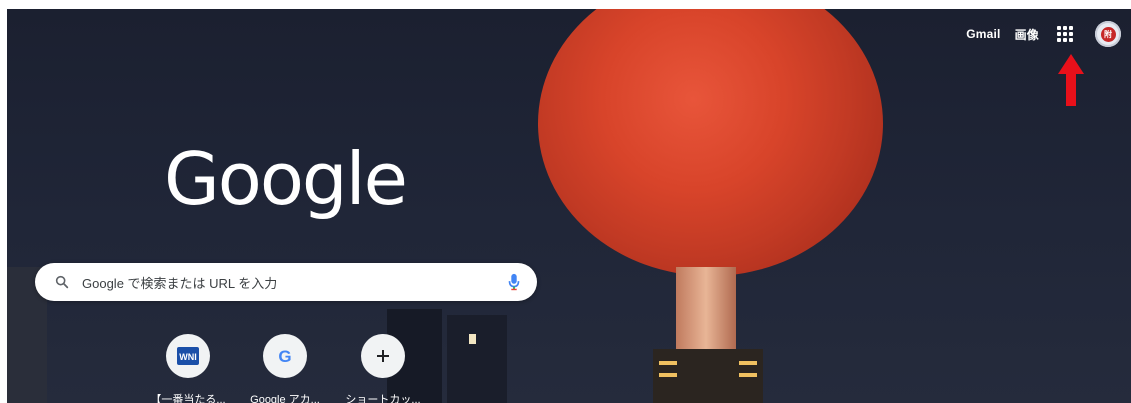  Describe the element at coordinates (1048, 34) in the screenshot. I see `top-bar: Gmail 画像 附` at that location.